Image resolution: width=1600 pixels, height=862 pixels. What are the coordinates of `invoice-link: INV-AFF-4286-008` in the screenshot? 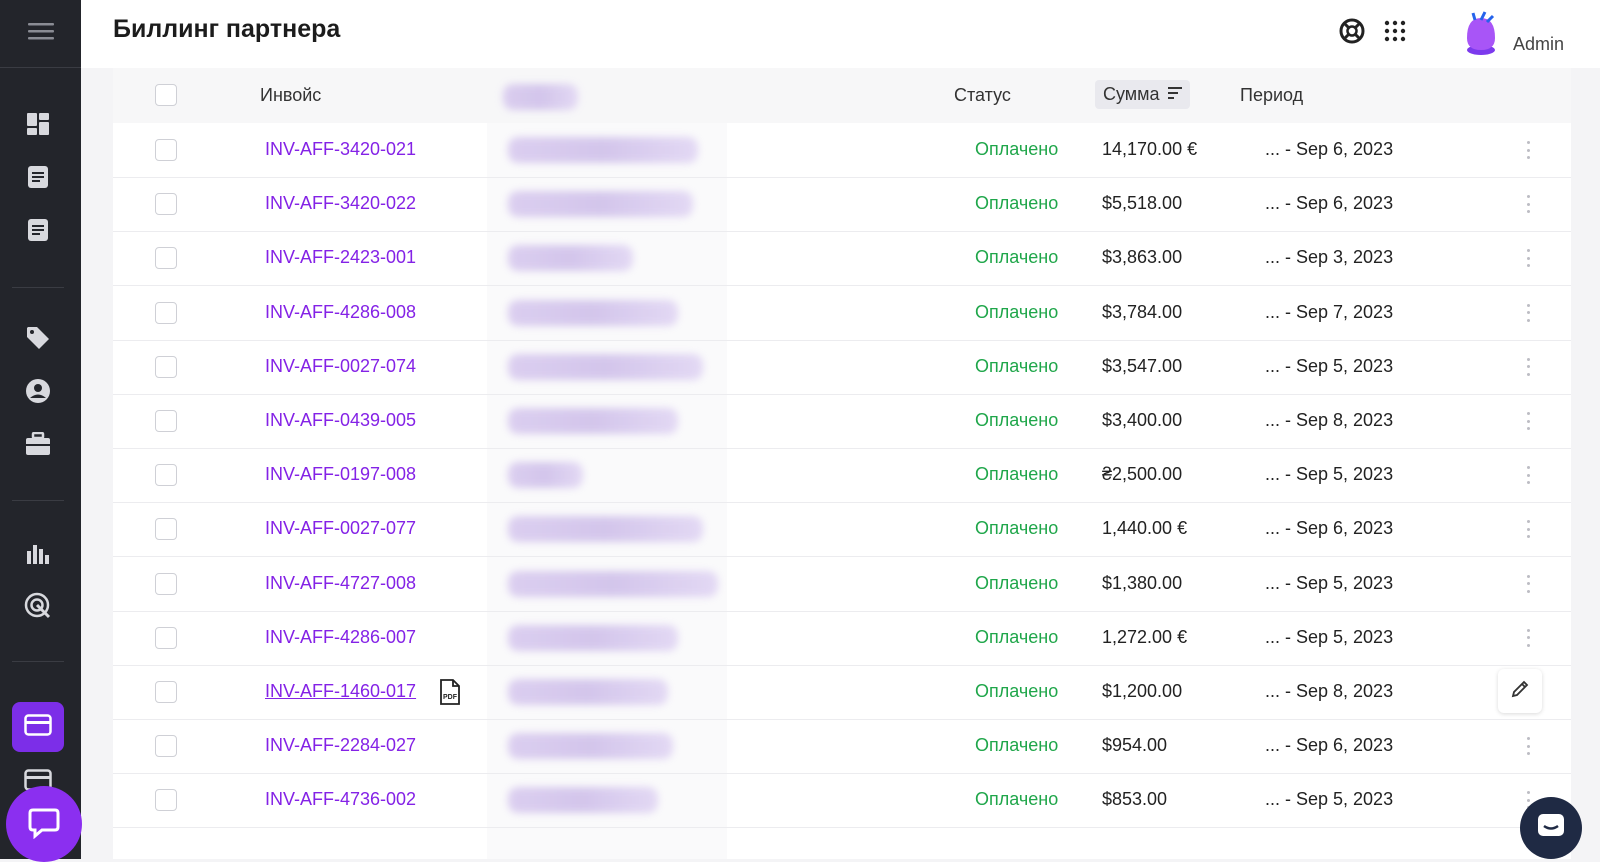 It's located at (340, 312).